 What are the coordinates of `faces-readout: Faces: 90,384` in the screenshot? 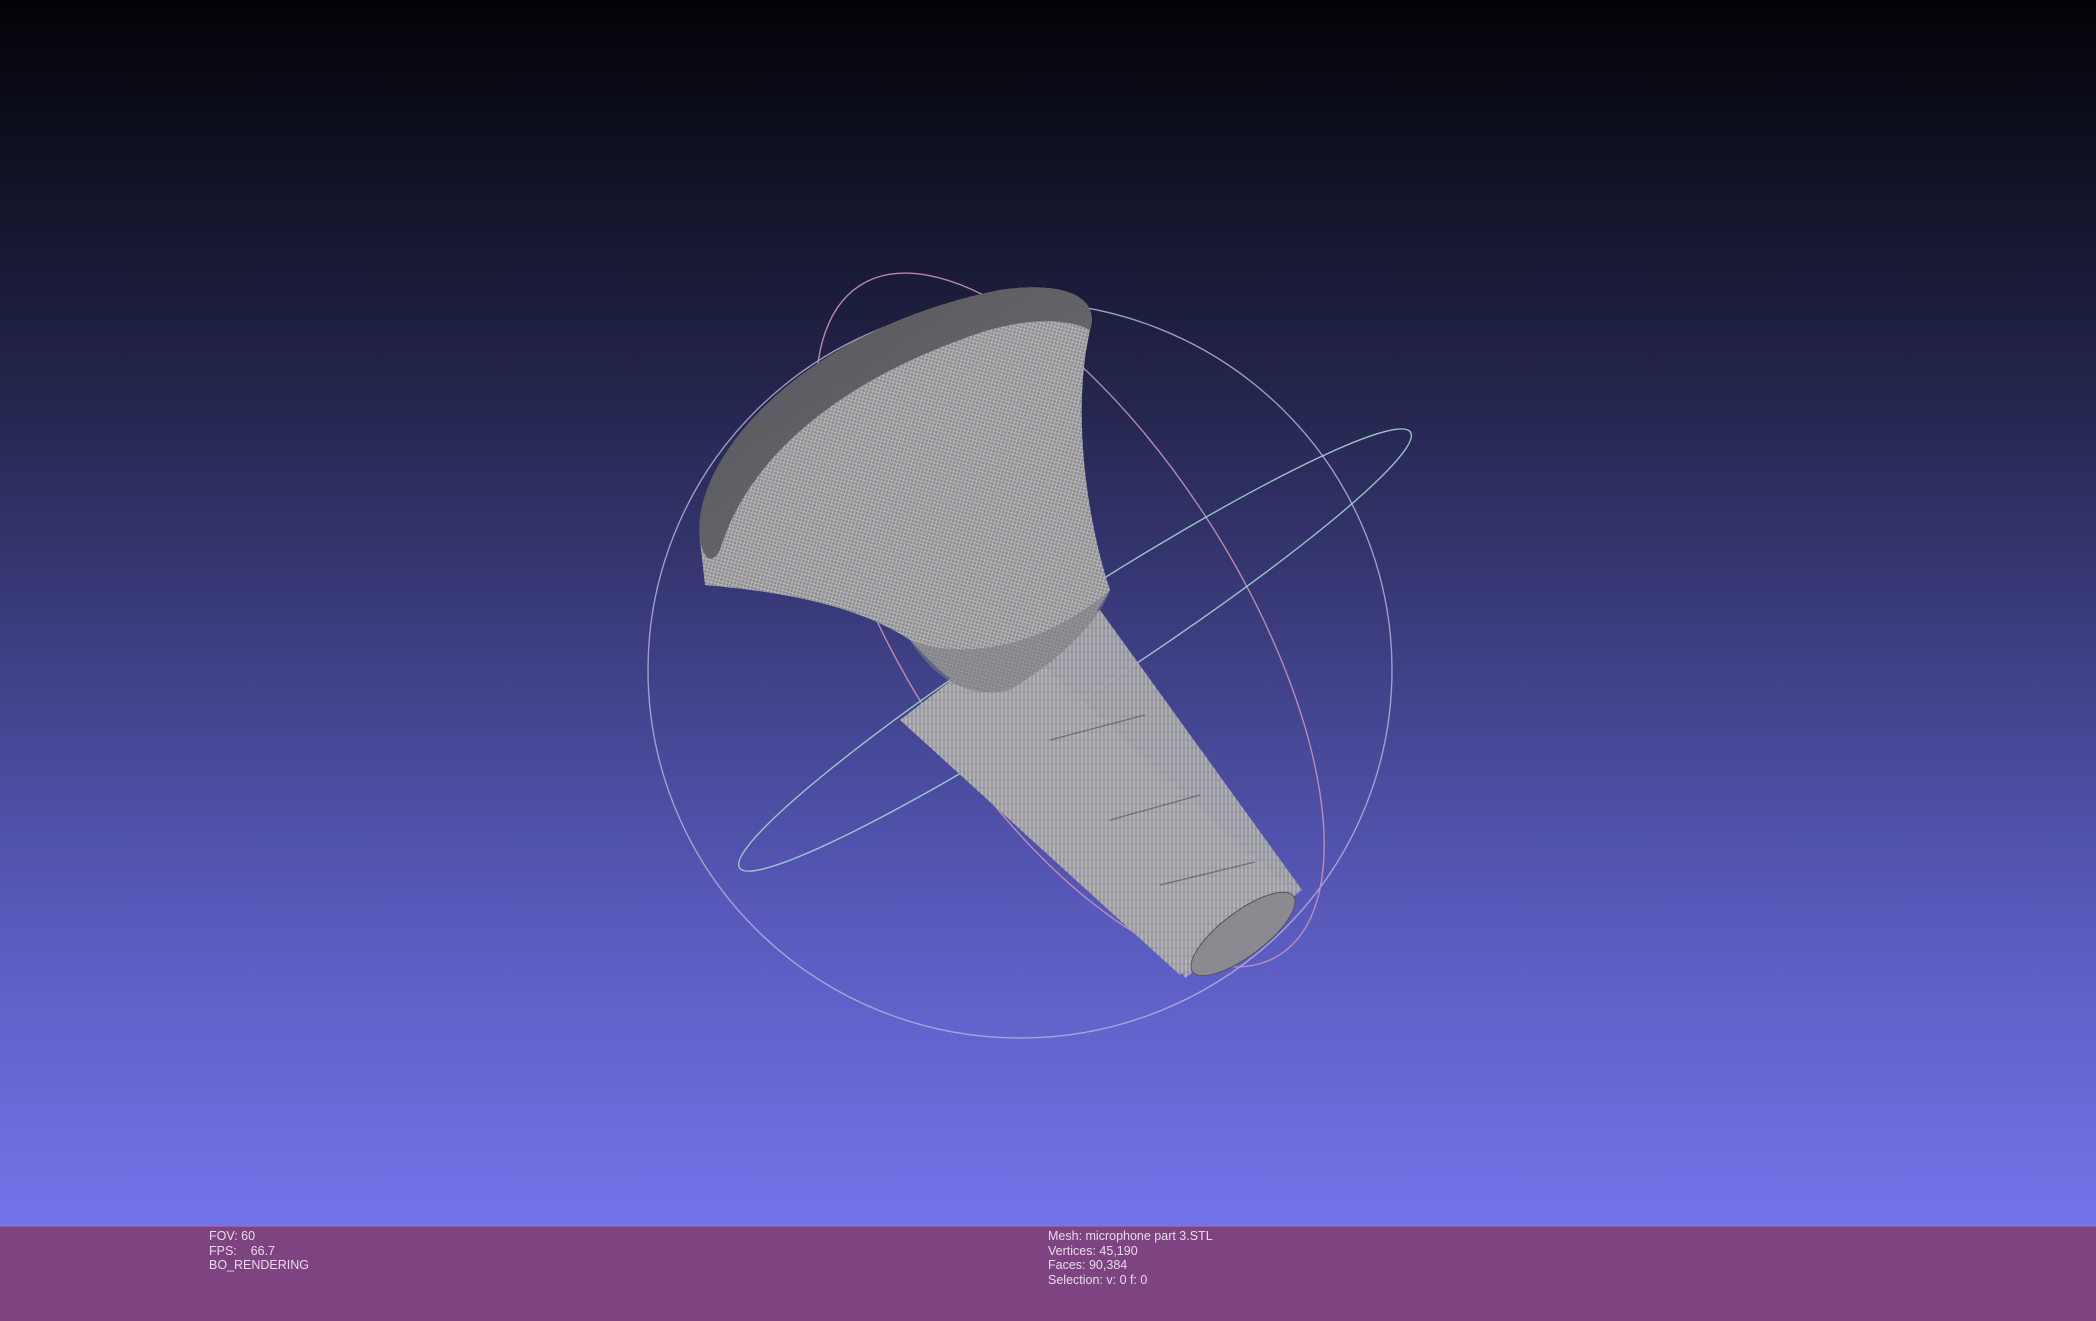 It's located at (1088, 1265).